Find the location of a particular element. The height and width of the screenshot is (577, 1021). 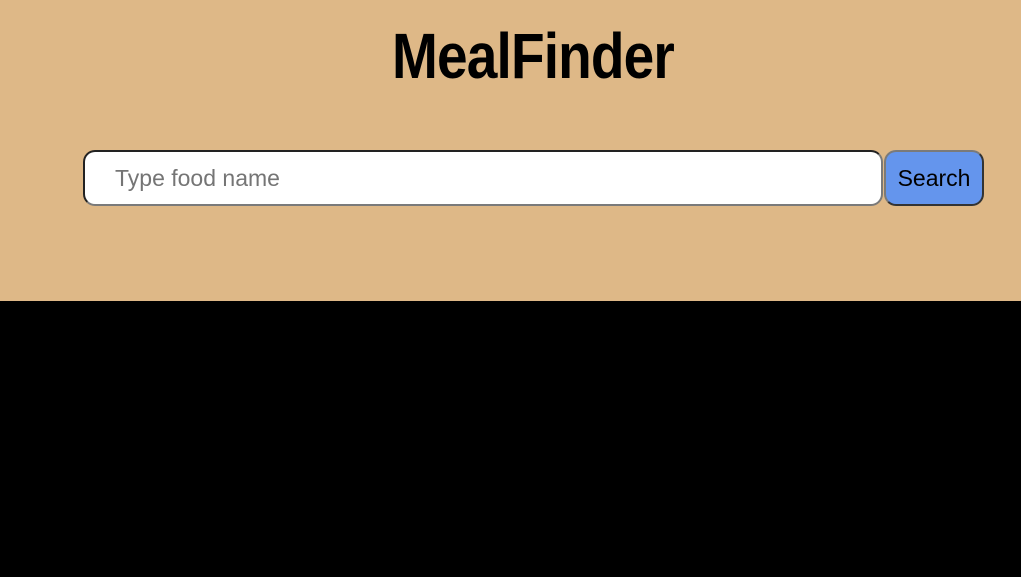

search-input is located at coordinates (483, 178).